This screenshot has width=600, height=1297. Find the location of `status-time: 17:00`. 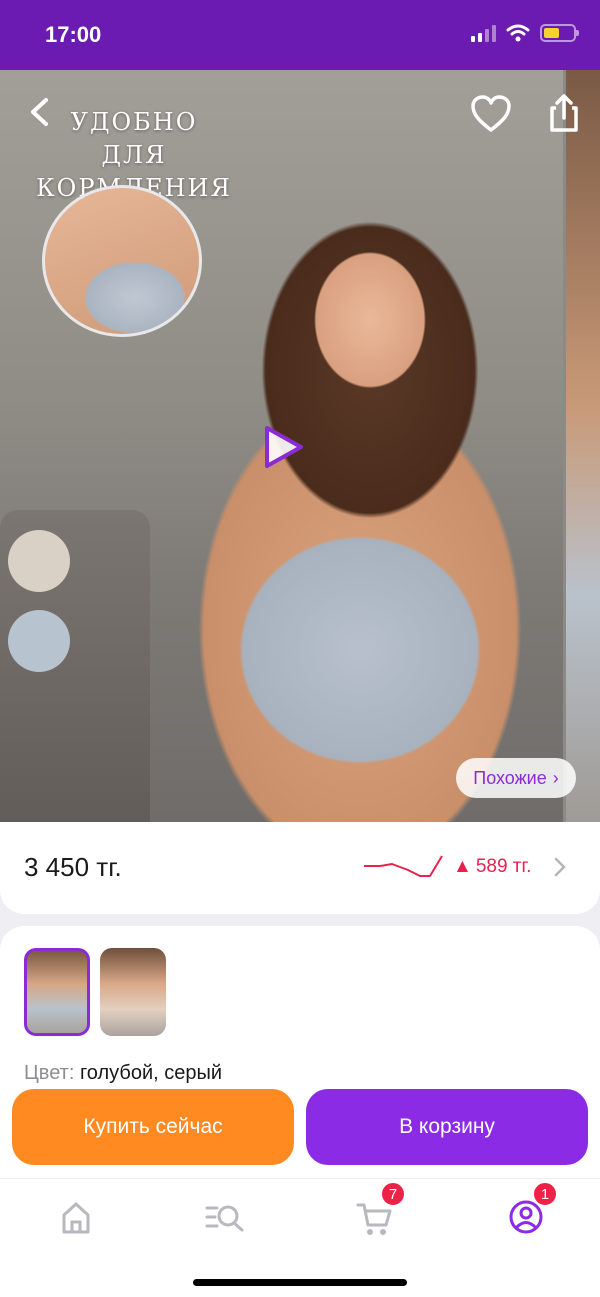

status-time: 17:00 is located at coordinates (73, 34).